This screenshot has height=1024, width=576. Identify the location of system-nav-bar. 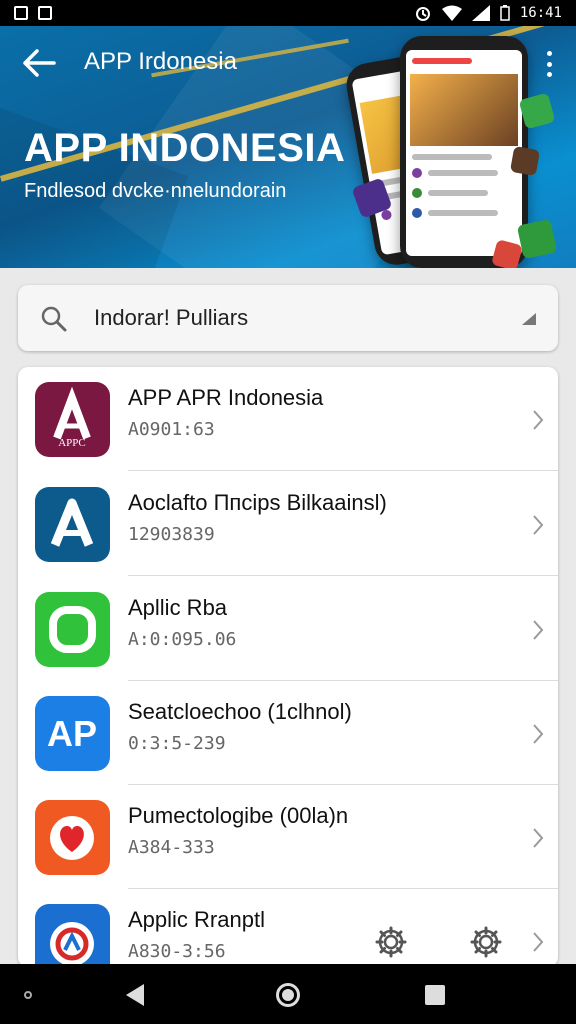
(288, 994).